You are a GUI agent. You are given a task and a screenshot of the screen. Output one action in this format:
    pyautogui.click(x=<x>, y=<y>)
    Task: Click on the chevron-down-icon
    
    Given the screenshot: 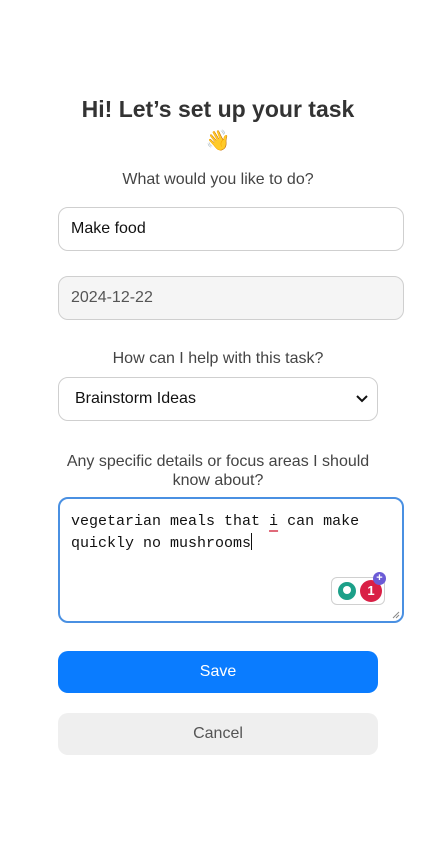 What is the action you would take?
    pyautogui.click(x=362, y=399)
    